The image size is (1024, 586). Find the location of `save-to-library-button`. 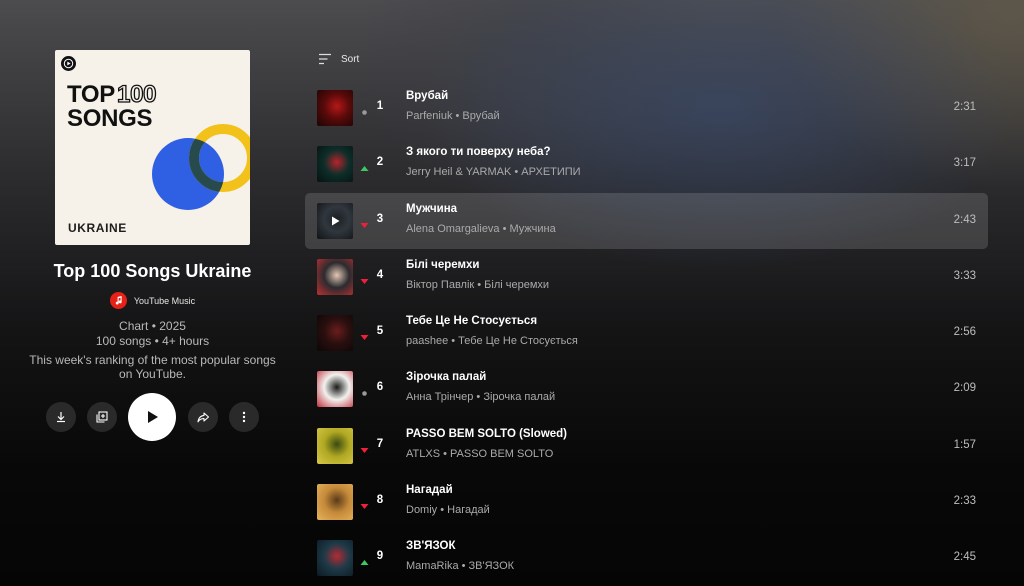

save-to-library-button is located at coordinates (102, 417).